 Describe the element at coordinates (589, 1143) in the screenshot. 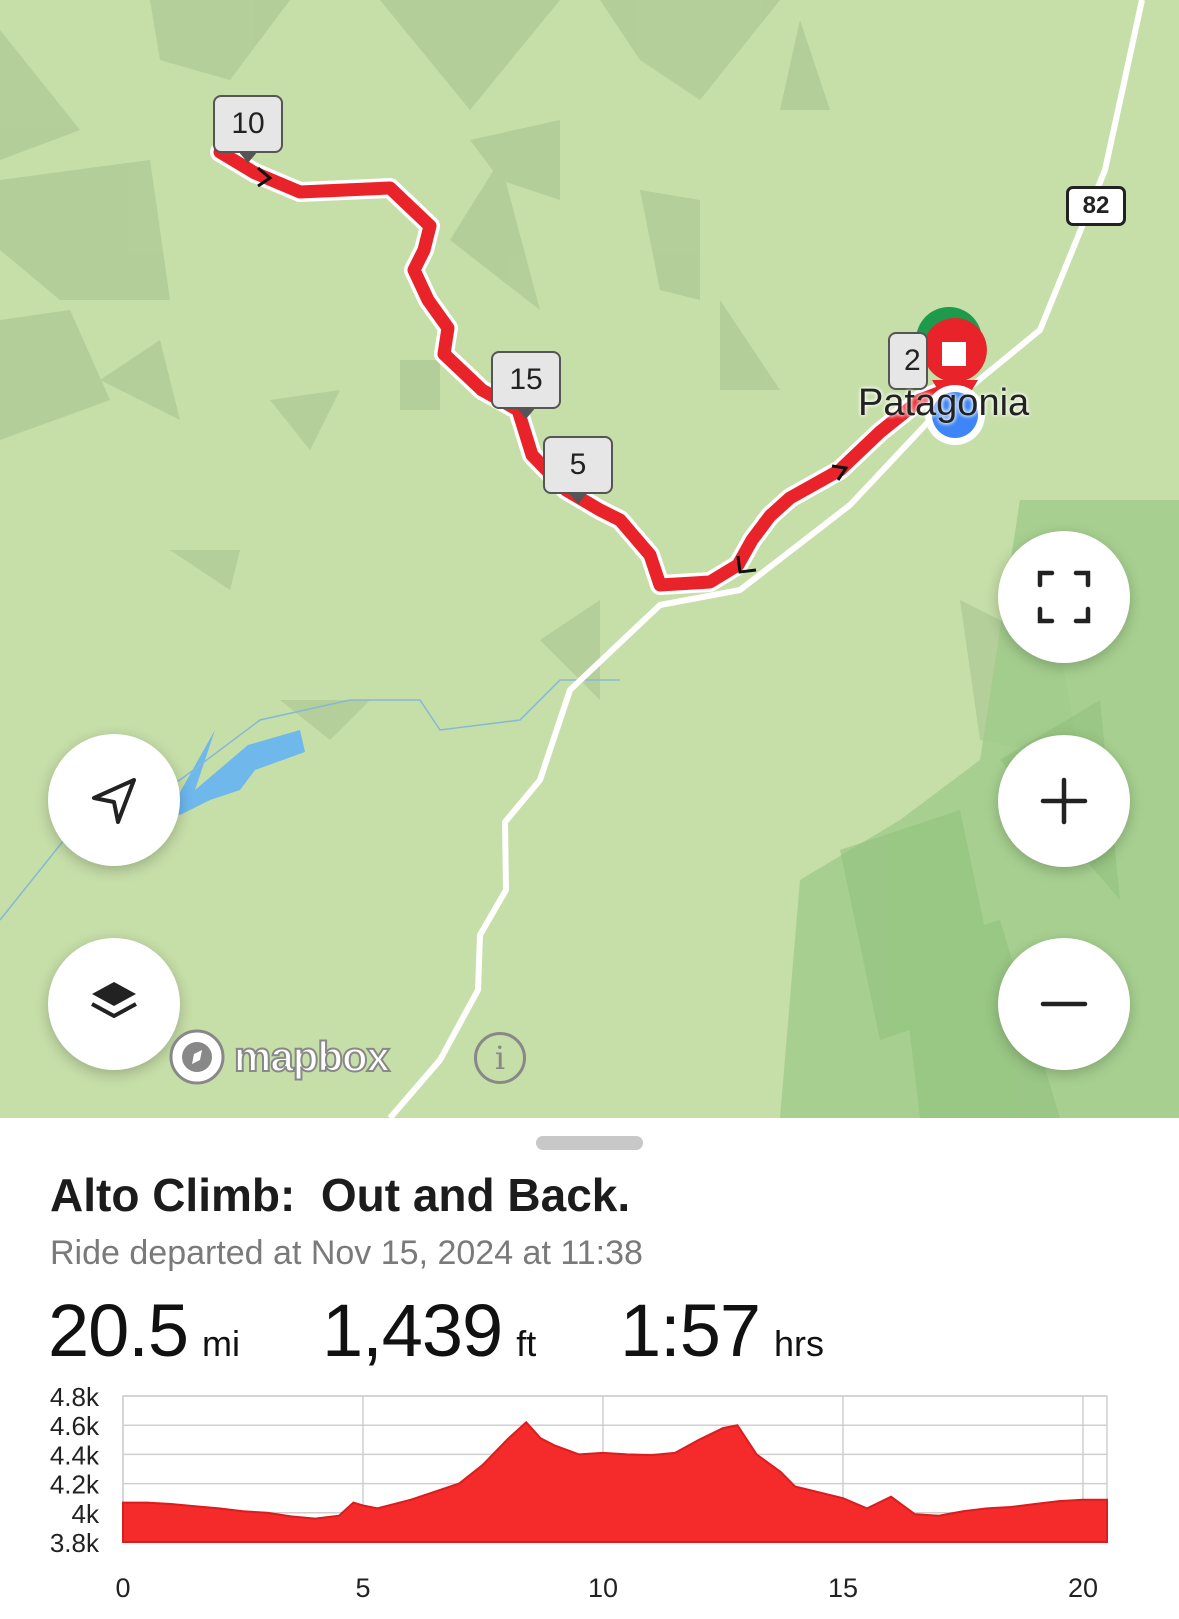

I see `sheet-drag-handle` at that location.